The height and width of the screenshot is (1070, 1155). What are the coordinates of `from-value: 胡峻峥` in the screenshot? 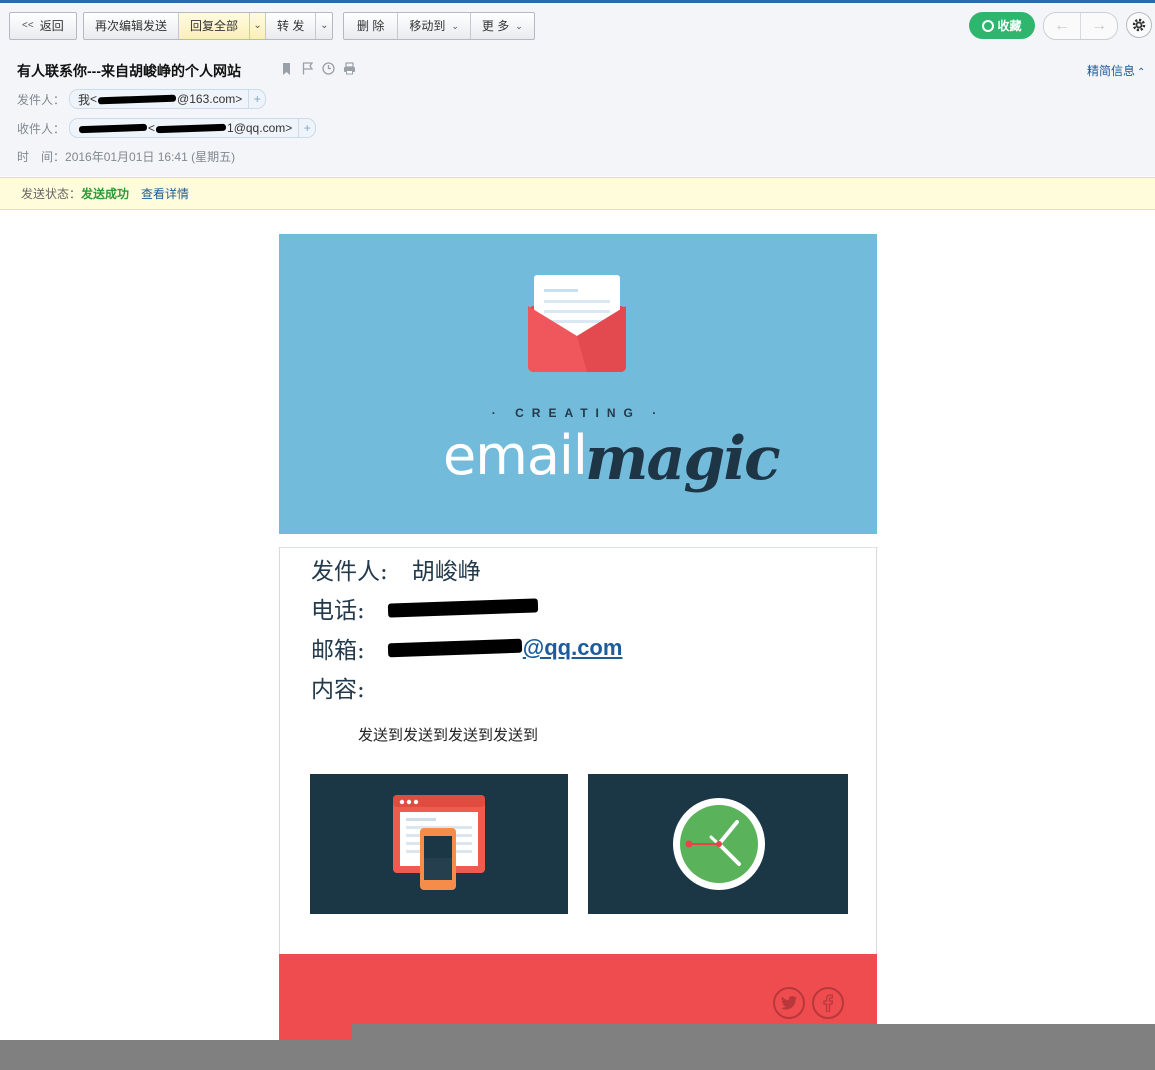 It's located at (446, 572).